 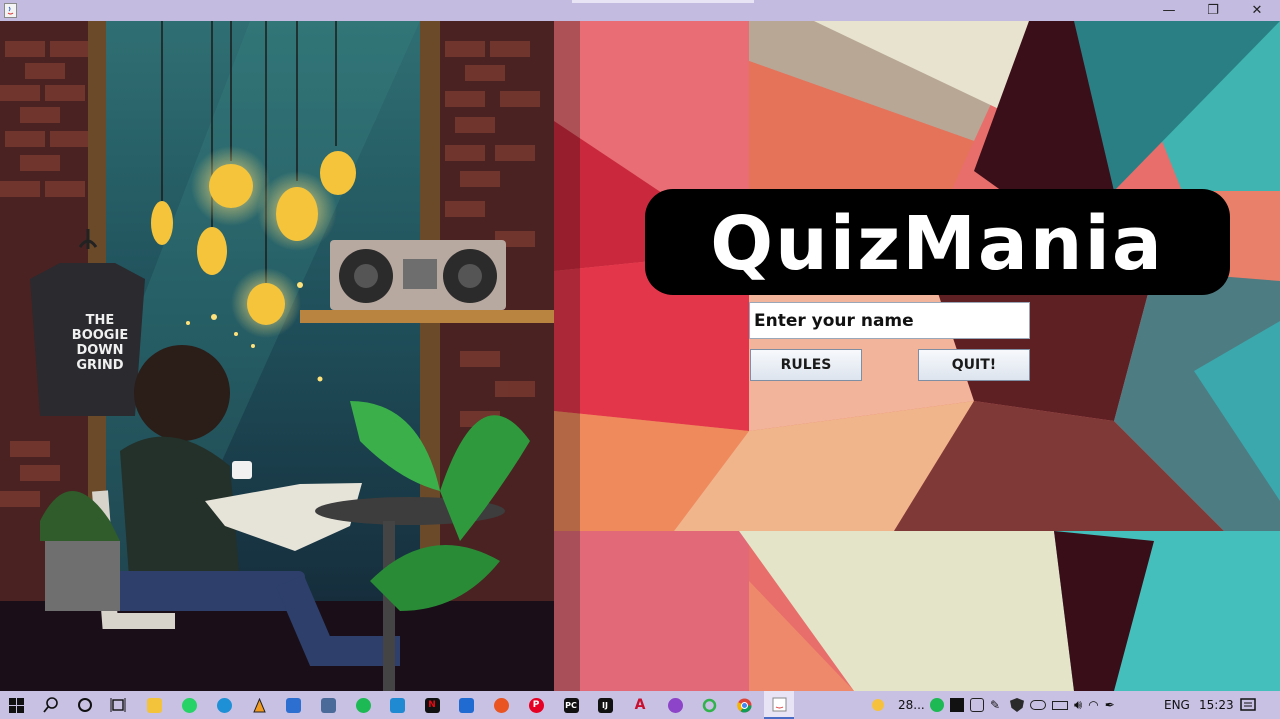 I want to click on quit-button: QUIT!, so click(x=974, y=365).